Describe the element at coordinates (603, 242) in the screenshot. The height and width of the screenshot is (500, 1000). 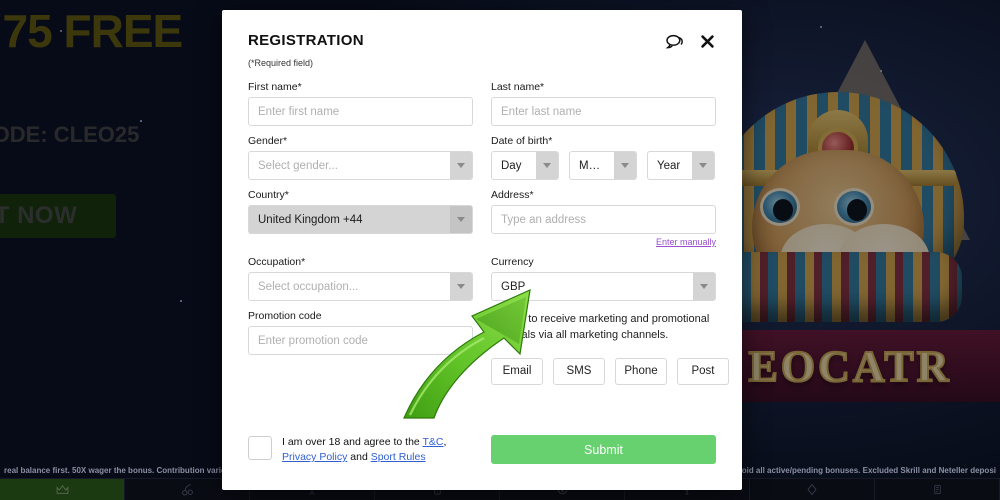
I see `enter-manually-link: Enter manually` at that location.